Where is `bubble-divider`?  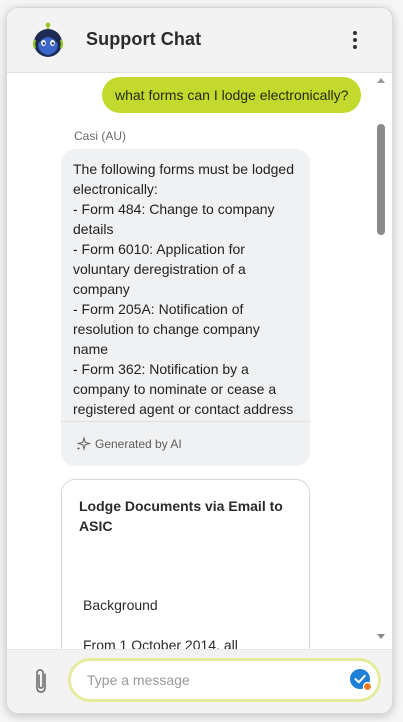 bubble-divider is located at coordinates (185, 421).